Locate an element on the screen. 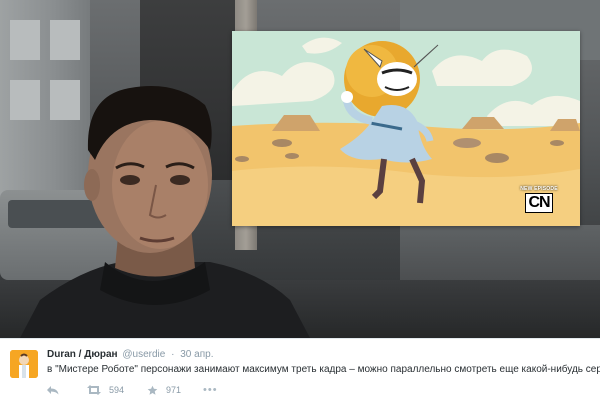  tweet-actions: 594 971 ••• is located at coordinates (132, 390).